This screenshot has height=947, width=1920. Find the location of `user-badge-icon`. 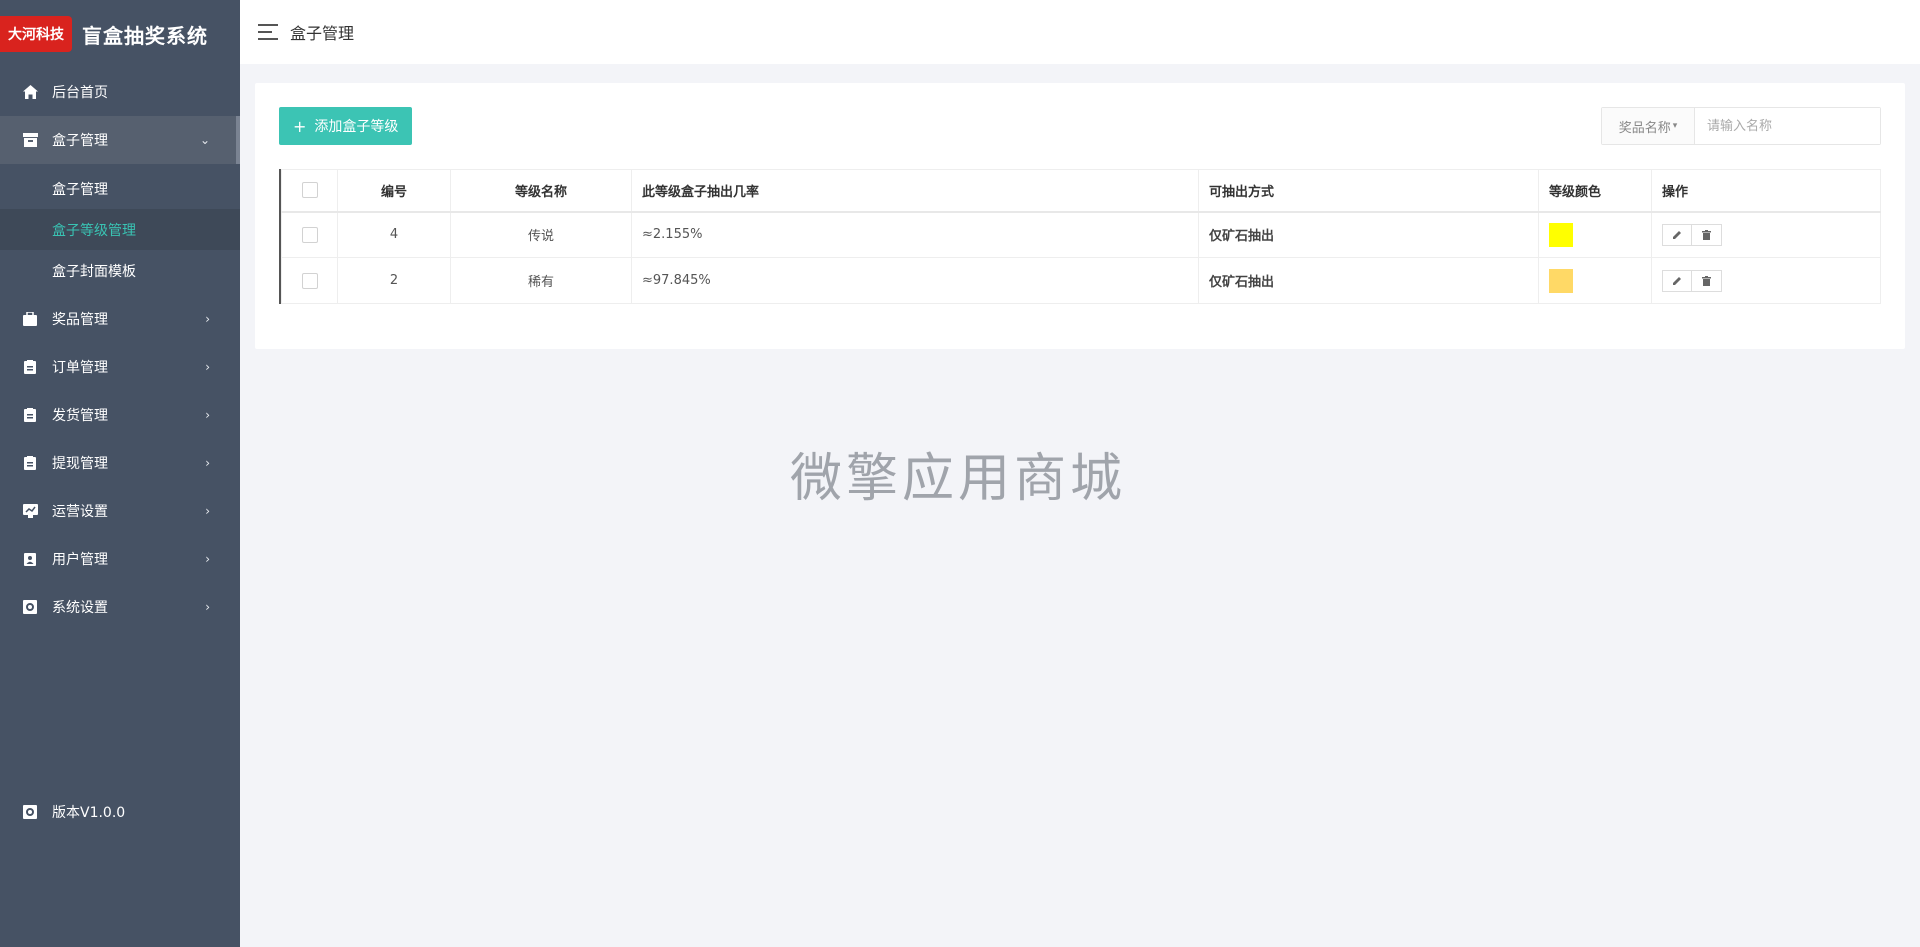

user-badge-icon is located at coordinates (30, 559).